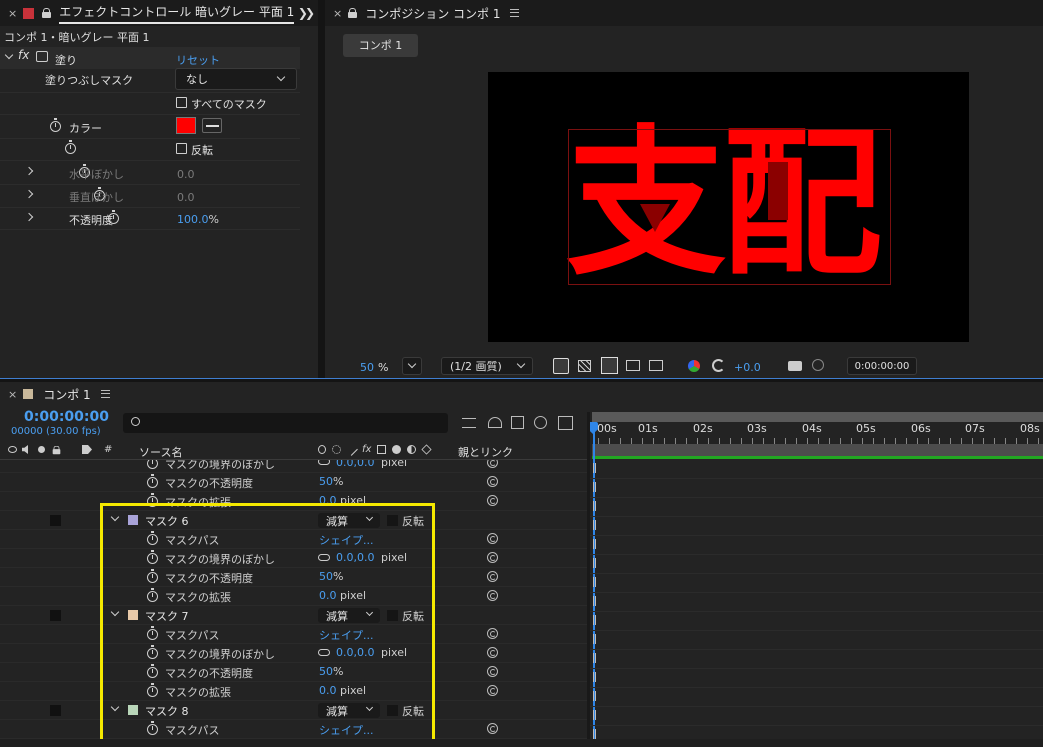 The height and width of the screenshot is (747, 1043). I want to click on opacity-expand-icon, so click(29, 217).